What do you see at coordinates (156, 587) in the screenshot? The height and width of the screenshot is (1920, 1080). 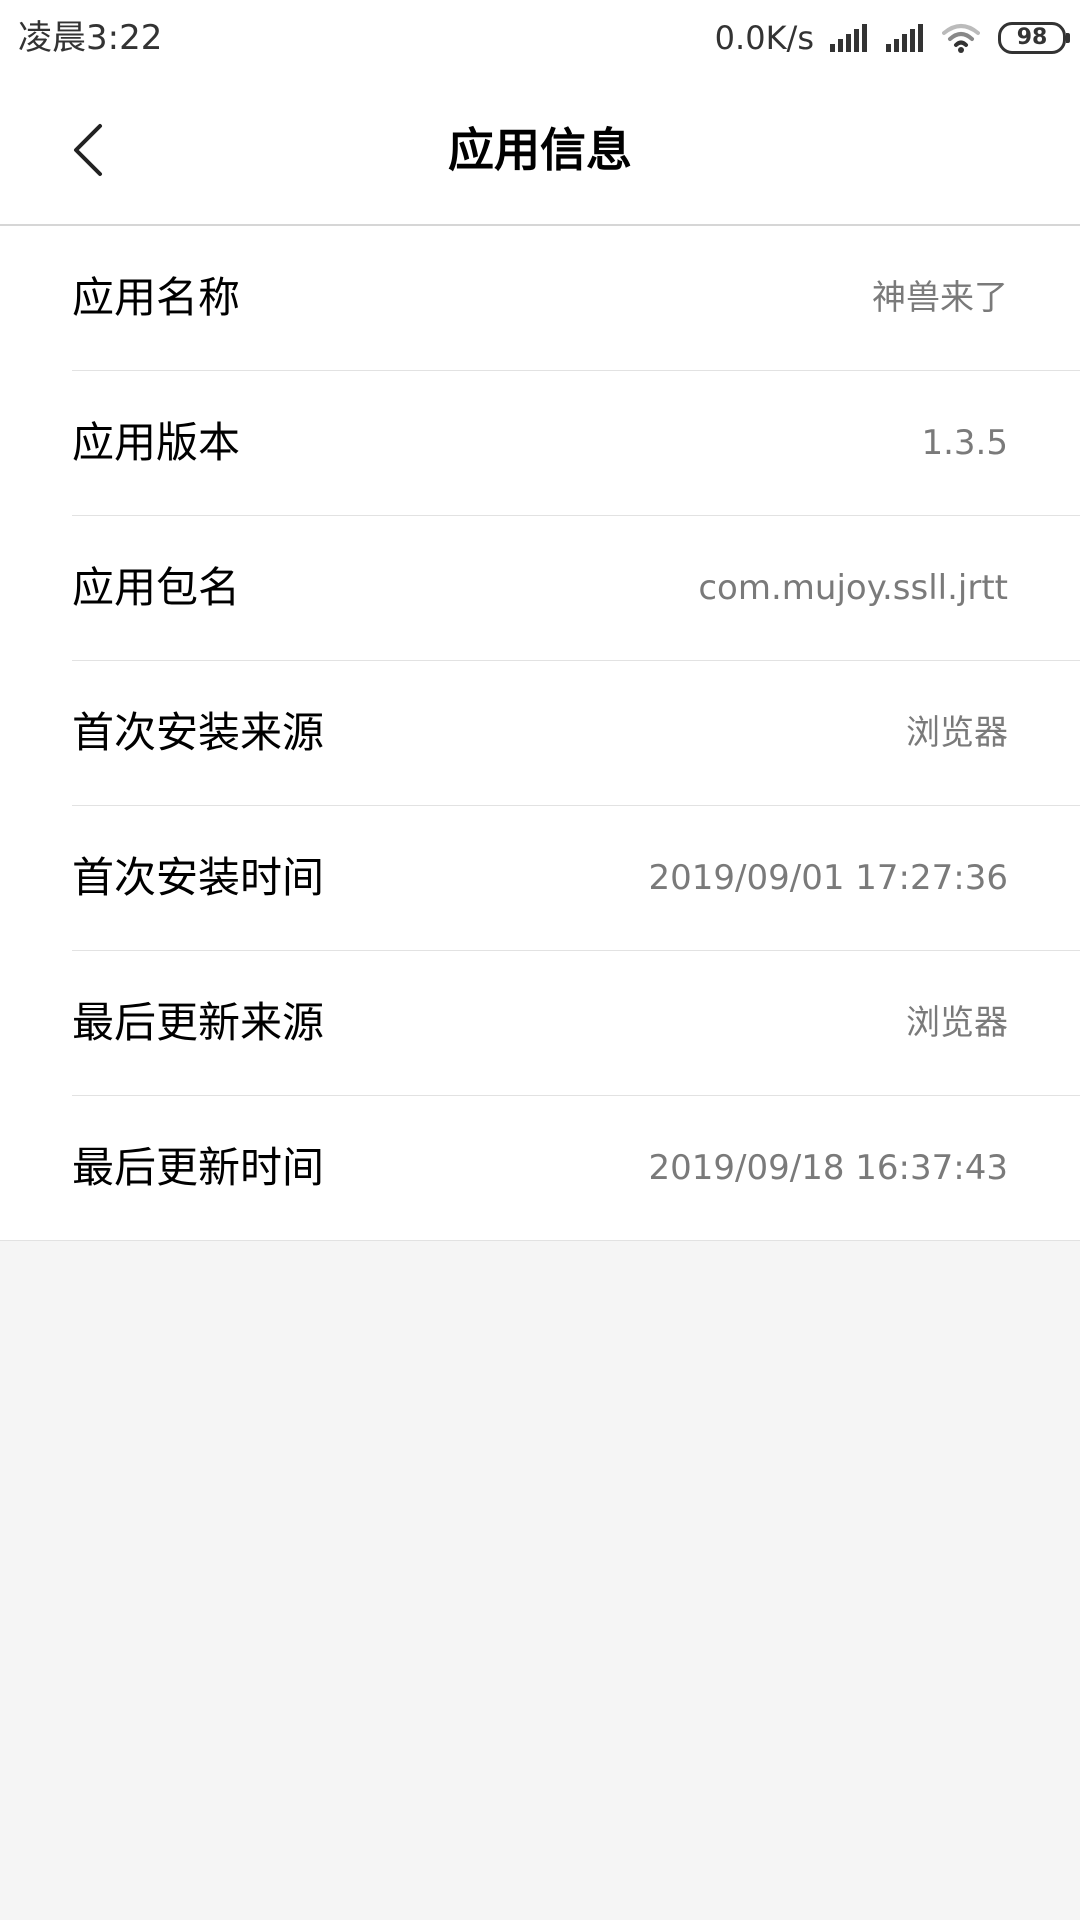 I see `row-label: 应用包名` at bounding box center [156, 587].